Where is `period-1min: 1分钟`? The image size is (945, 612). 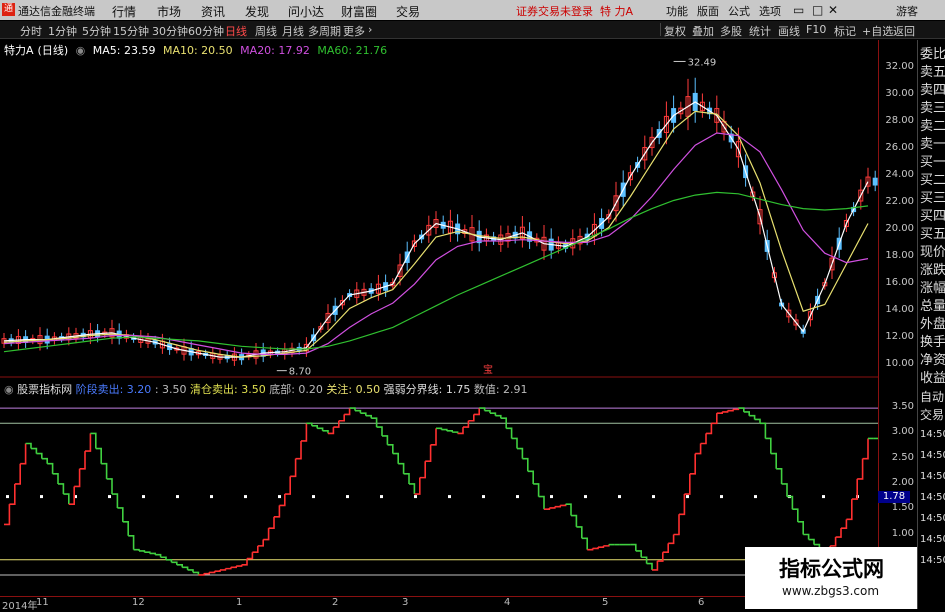 period-1min: 1分钟 is located at coordinates (62, 31).